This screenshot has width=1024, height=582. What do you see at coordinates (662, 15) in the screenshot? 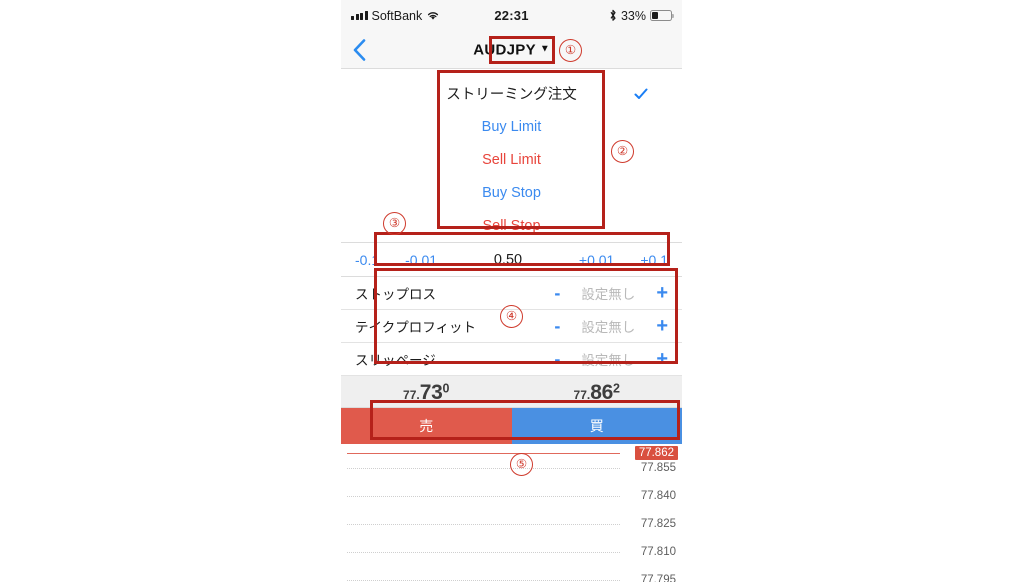
I see `battery-icon` at bounding box center [662, 15].